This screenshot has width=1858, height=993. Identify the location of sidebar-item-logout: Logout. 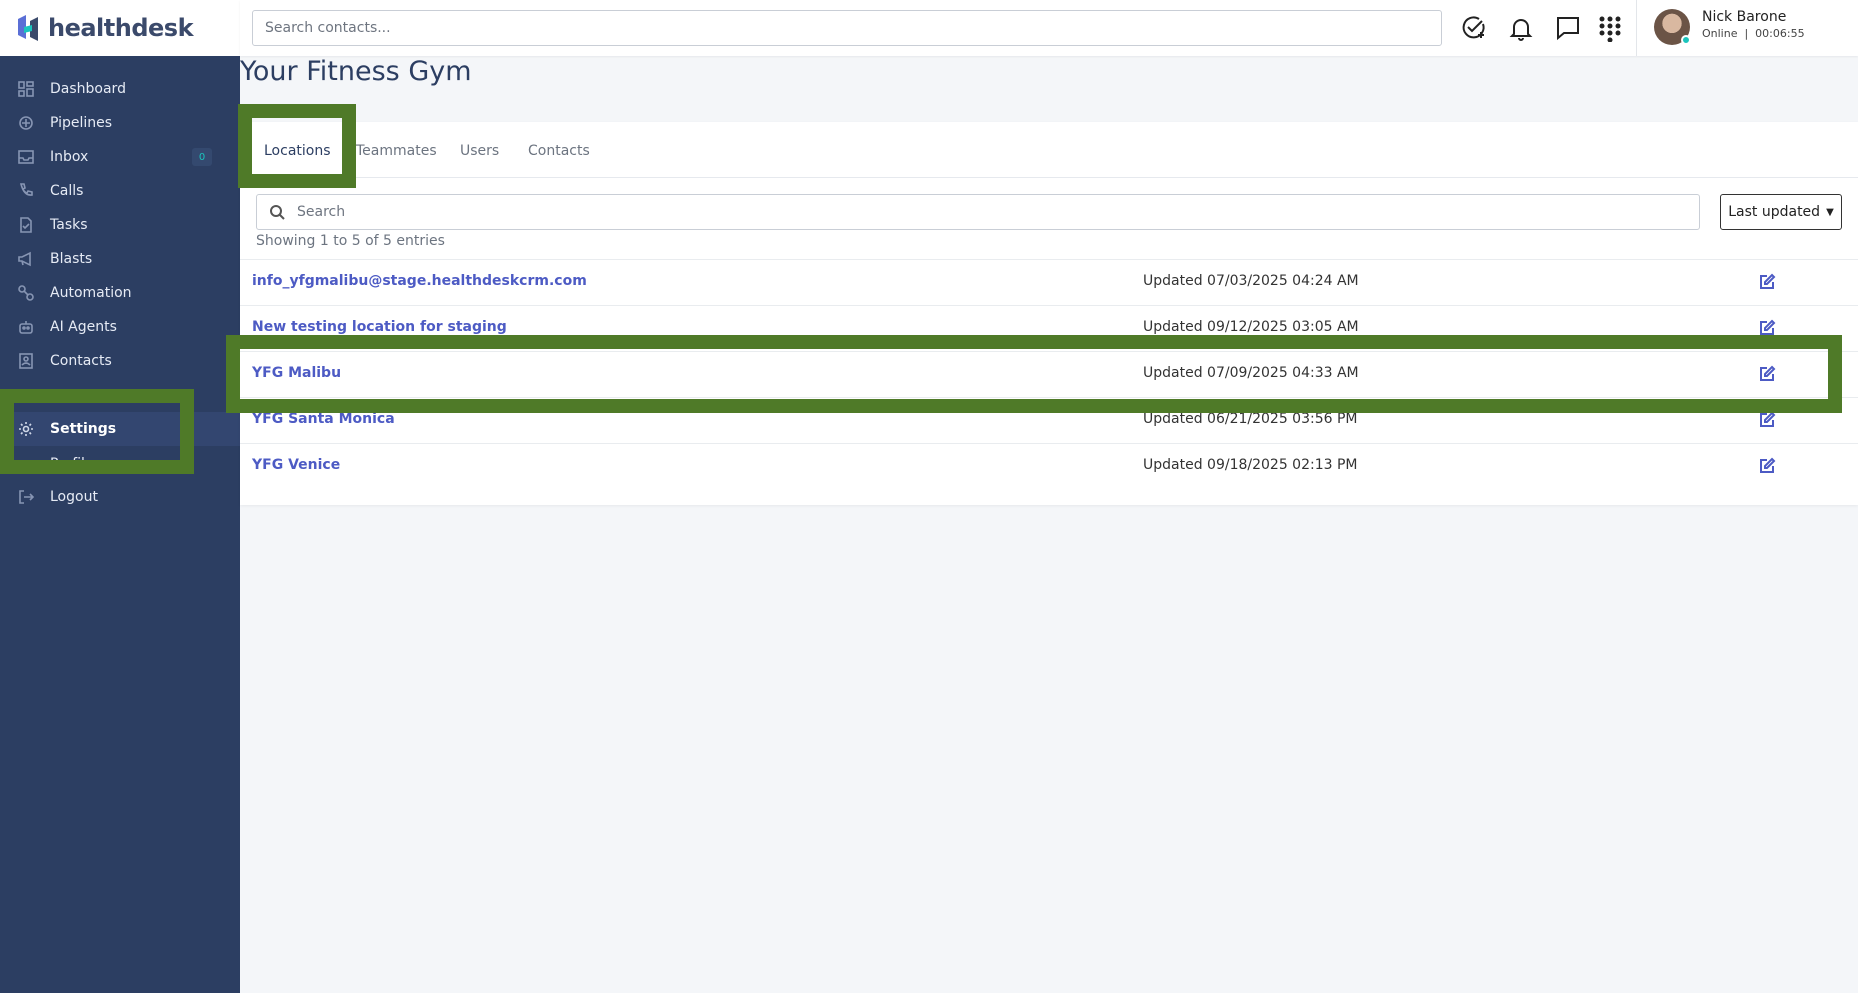
(120, 497).